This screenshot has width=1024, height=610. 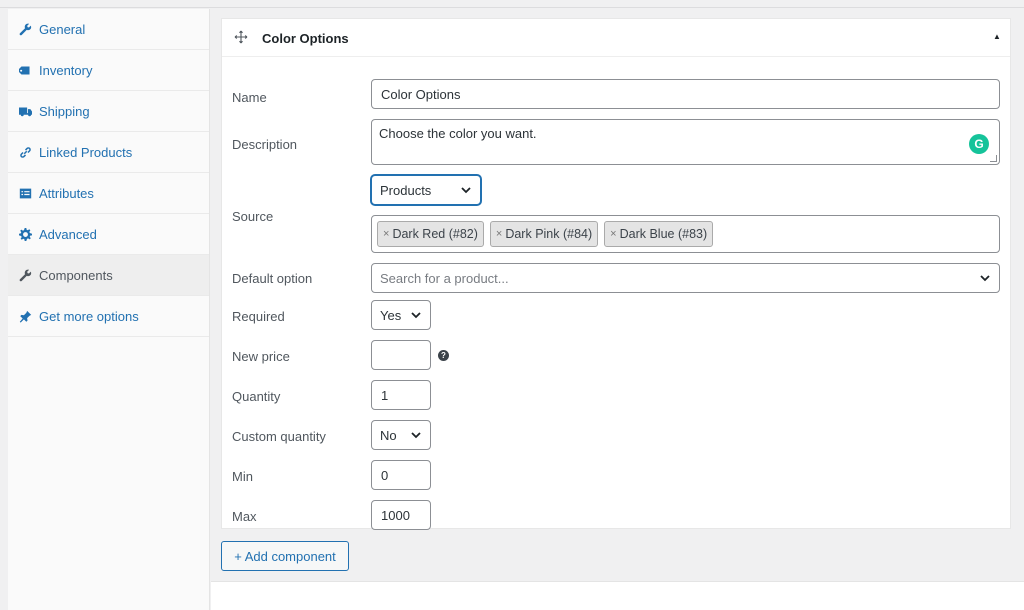 I want to click on list-icon, so click(x=25, y=193).